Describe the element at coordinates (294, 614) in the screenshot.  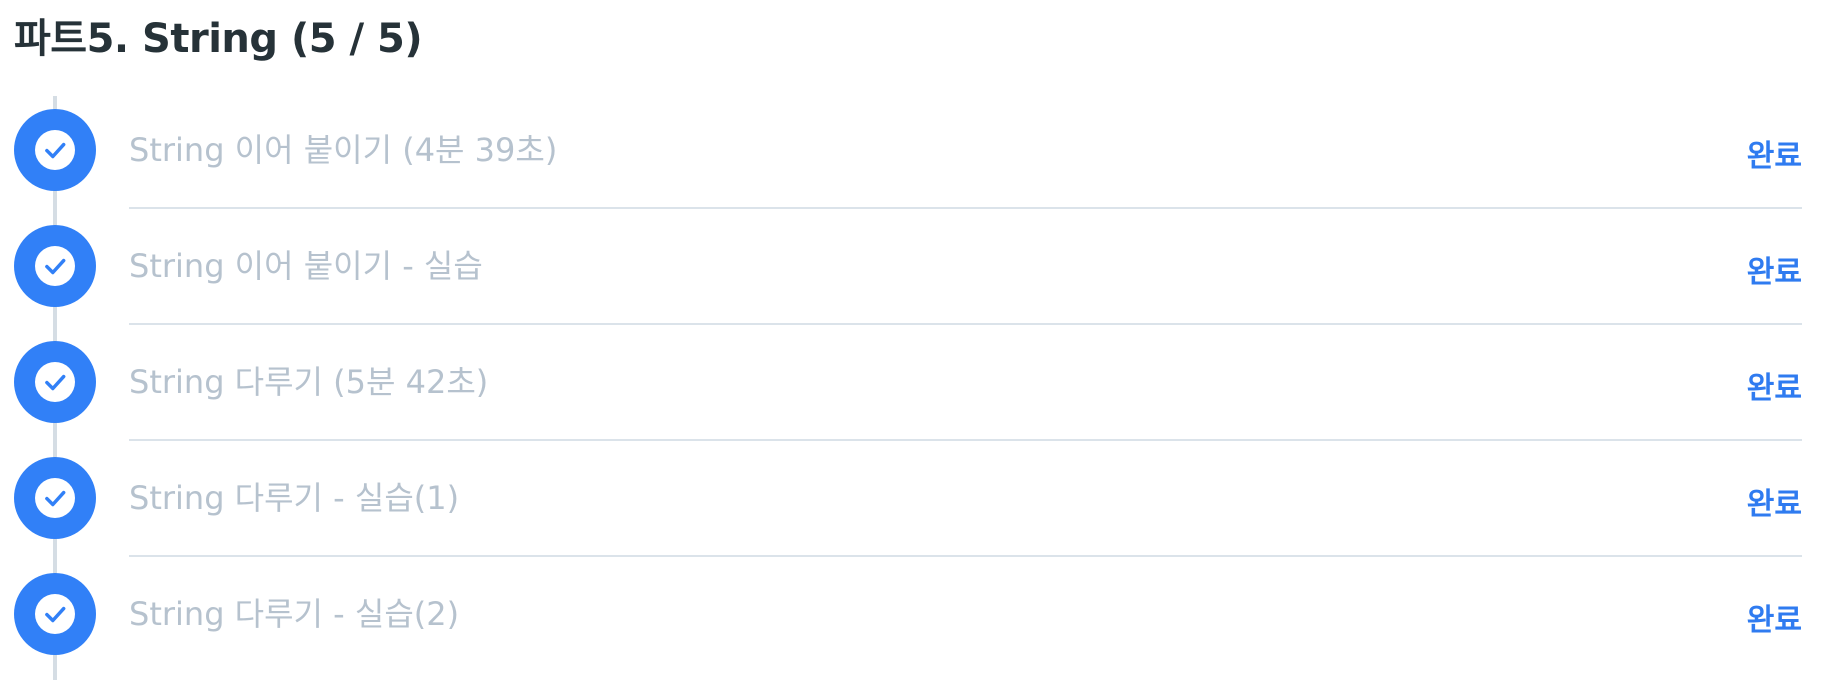
I see `lesson-title: String 다루기 - 실습(2)` at that location.